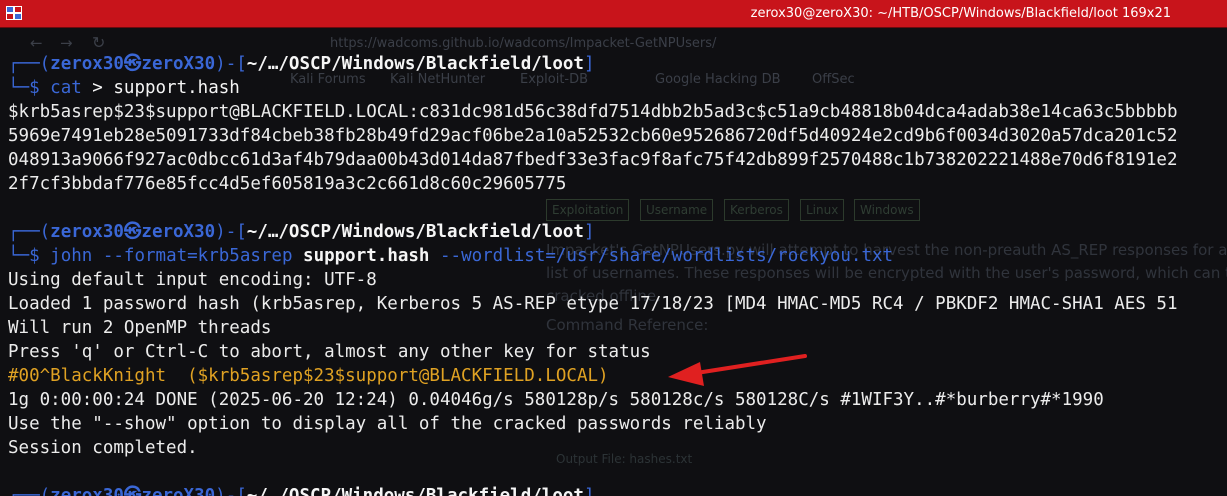 This screenshot has height=496, width=1227. I want to click on john-output-line-3: Will run 2 OpenMP threads, so click(140, 328).